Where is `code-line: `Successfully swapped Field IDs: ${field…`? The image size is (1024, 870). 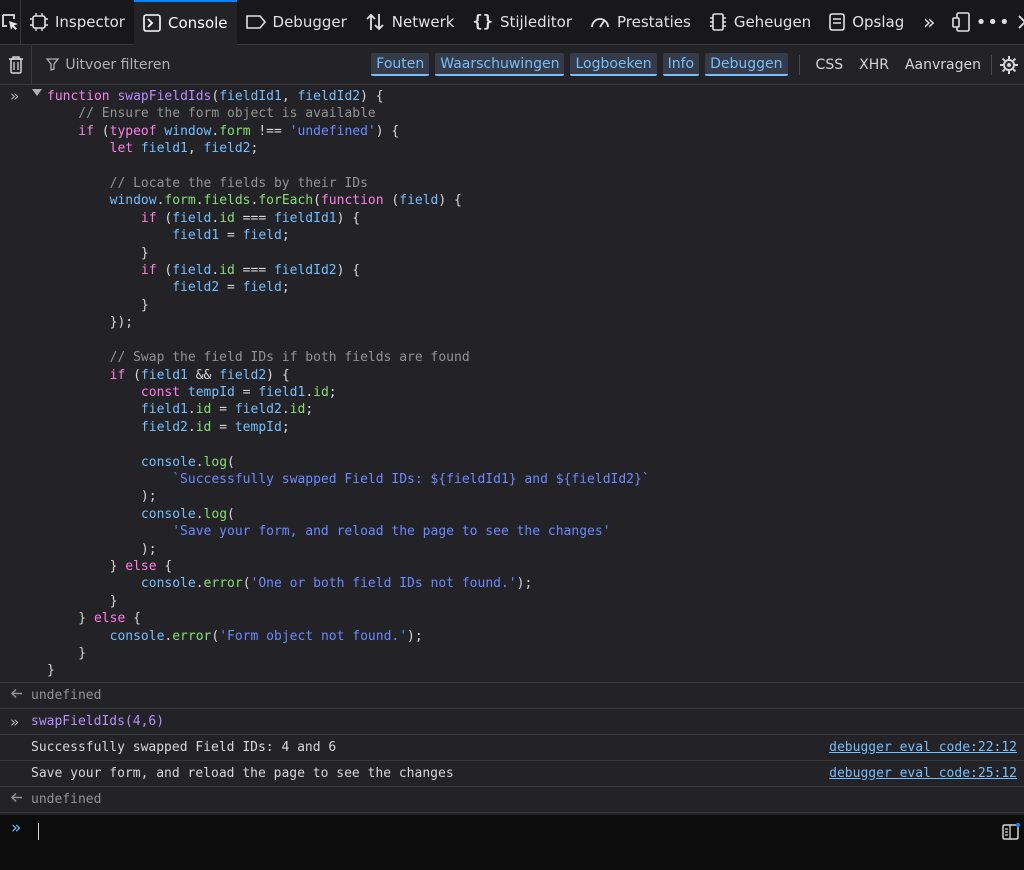 code-line: `Successfully swapped Field IDs: ${field… is located at coordinates (348, 479).